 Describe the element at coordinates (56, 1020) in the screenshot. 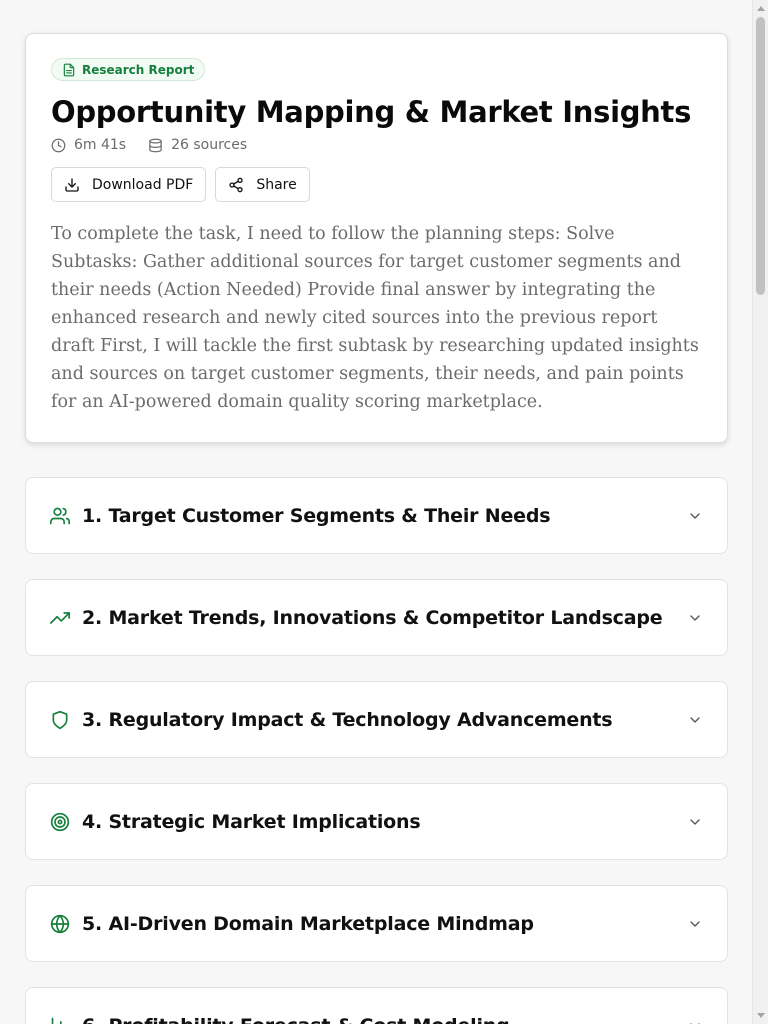

I see `bar-chart-icon` at that location.